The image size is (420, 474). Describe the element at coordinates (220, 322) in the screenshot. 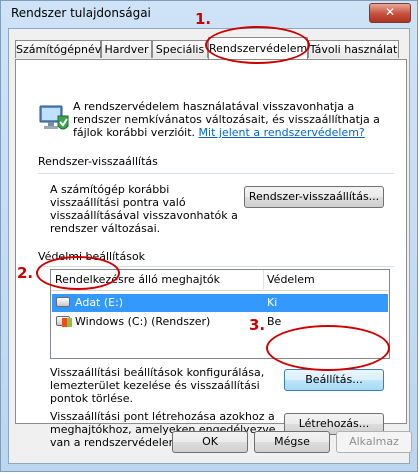

I see `table-row: Windows (C:) (Rendszer) Be` at that location.